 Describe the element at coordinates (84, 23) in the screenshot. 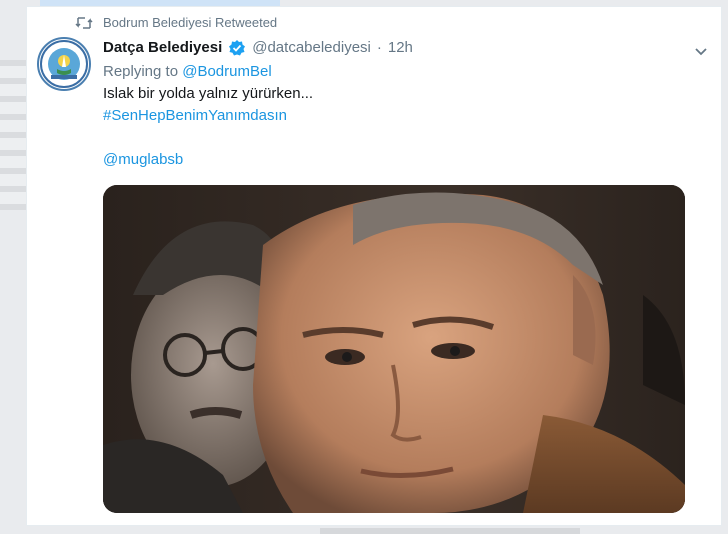

I see `retweet-icon` at that location.